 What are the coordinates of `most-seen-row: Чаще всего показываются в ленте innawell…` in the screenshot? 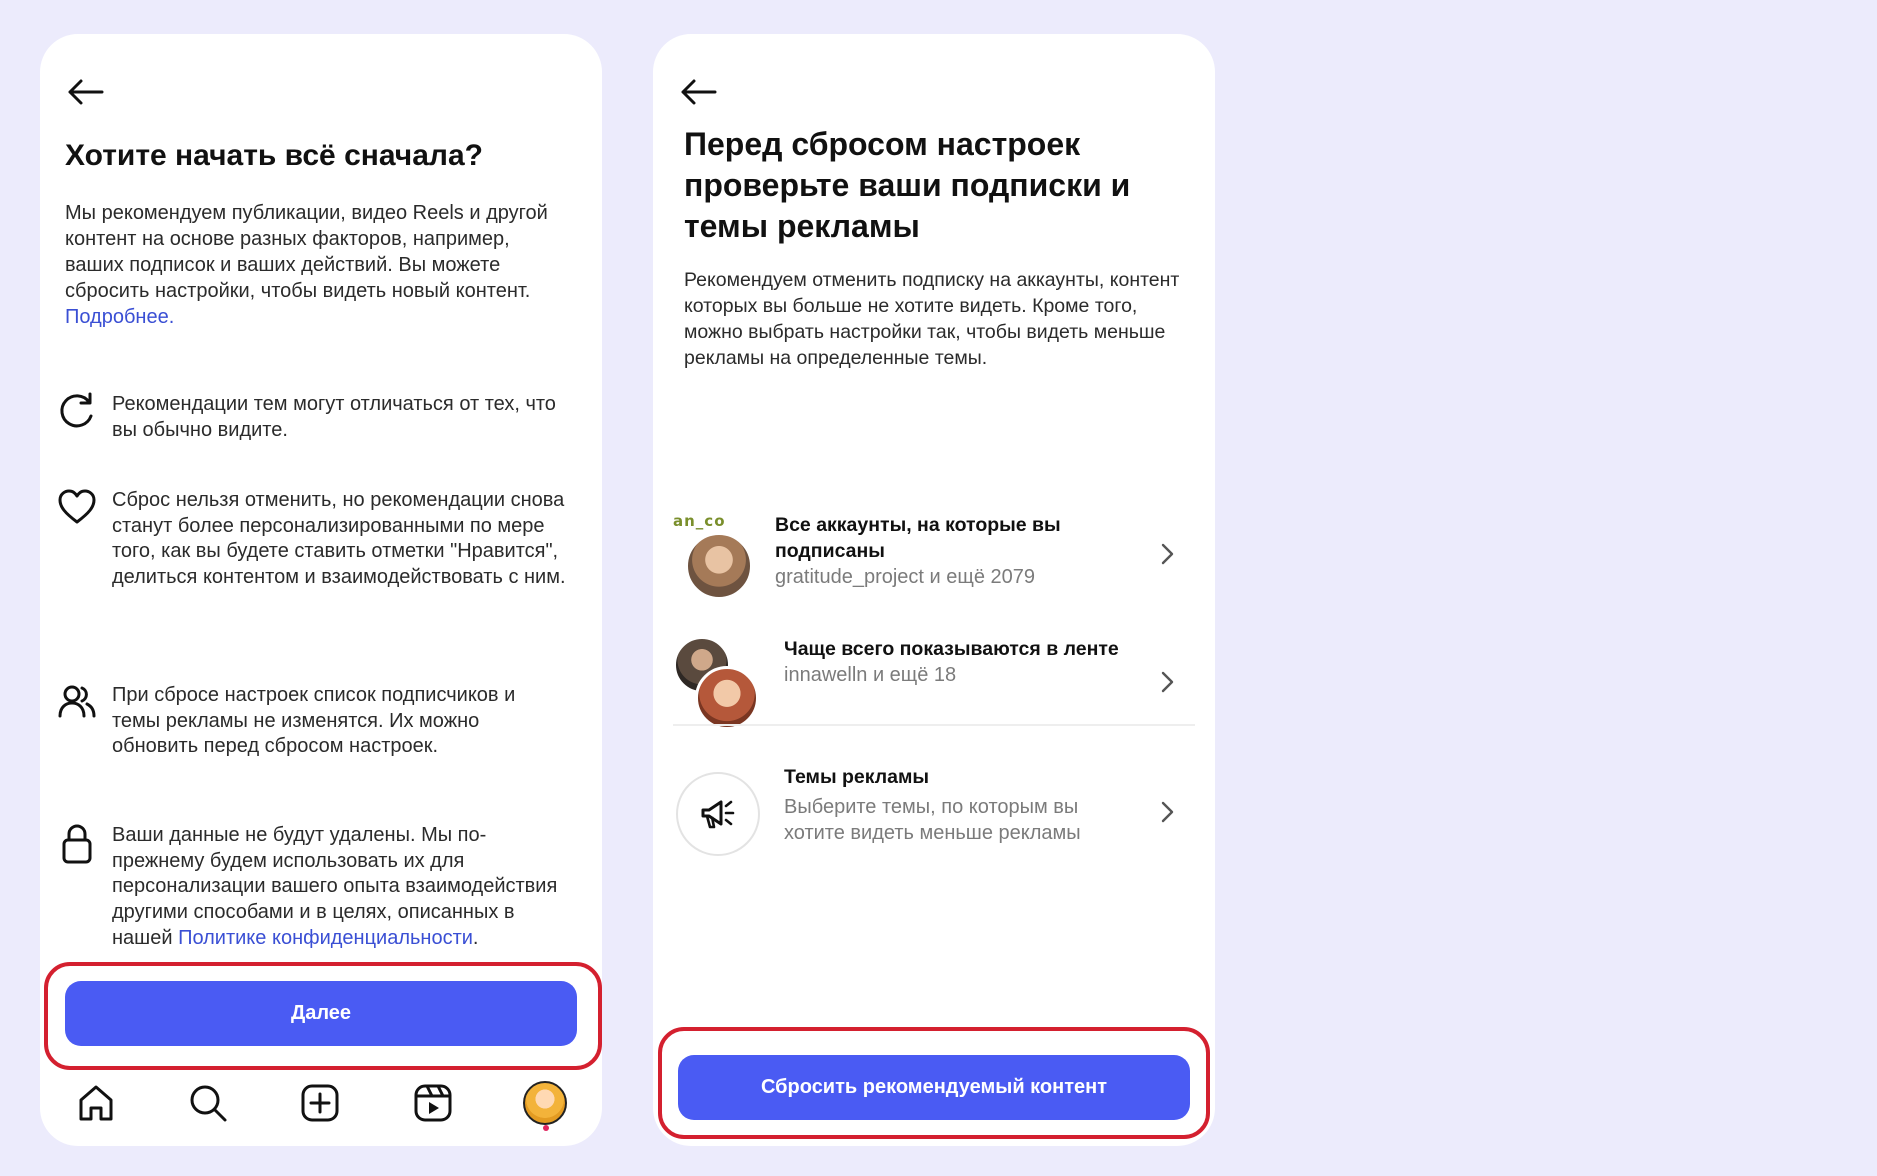 It's located at (933, 686).